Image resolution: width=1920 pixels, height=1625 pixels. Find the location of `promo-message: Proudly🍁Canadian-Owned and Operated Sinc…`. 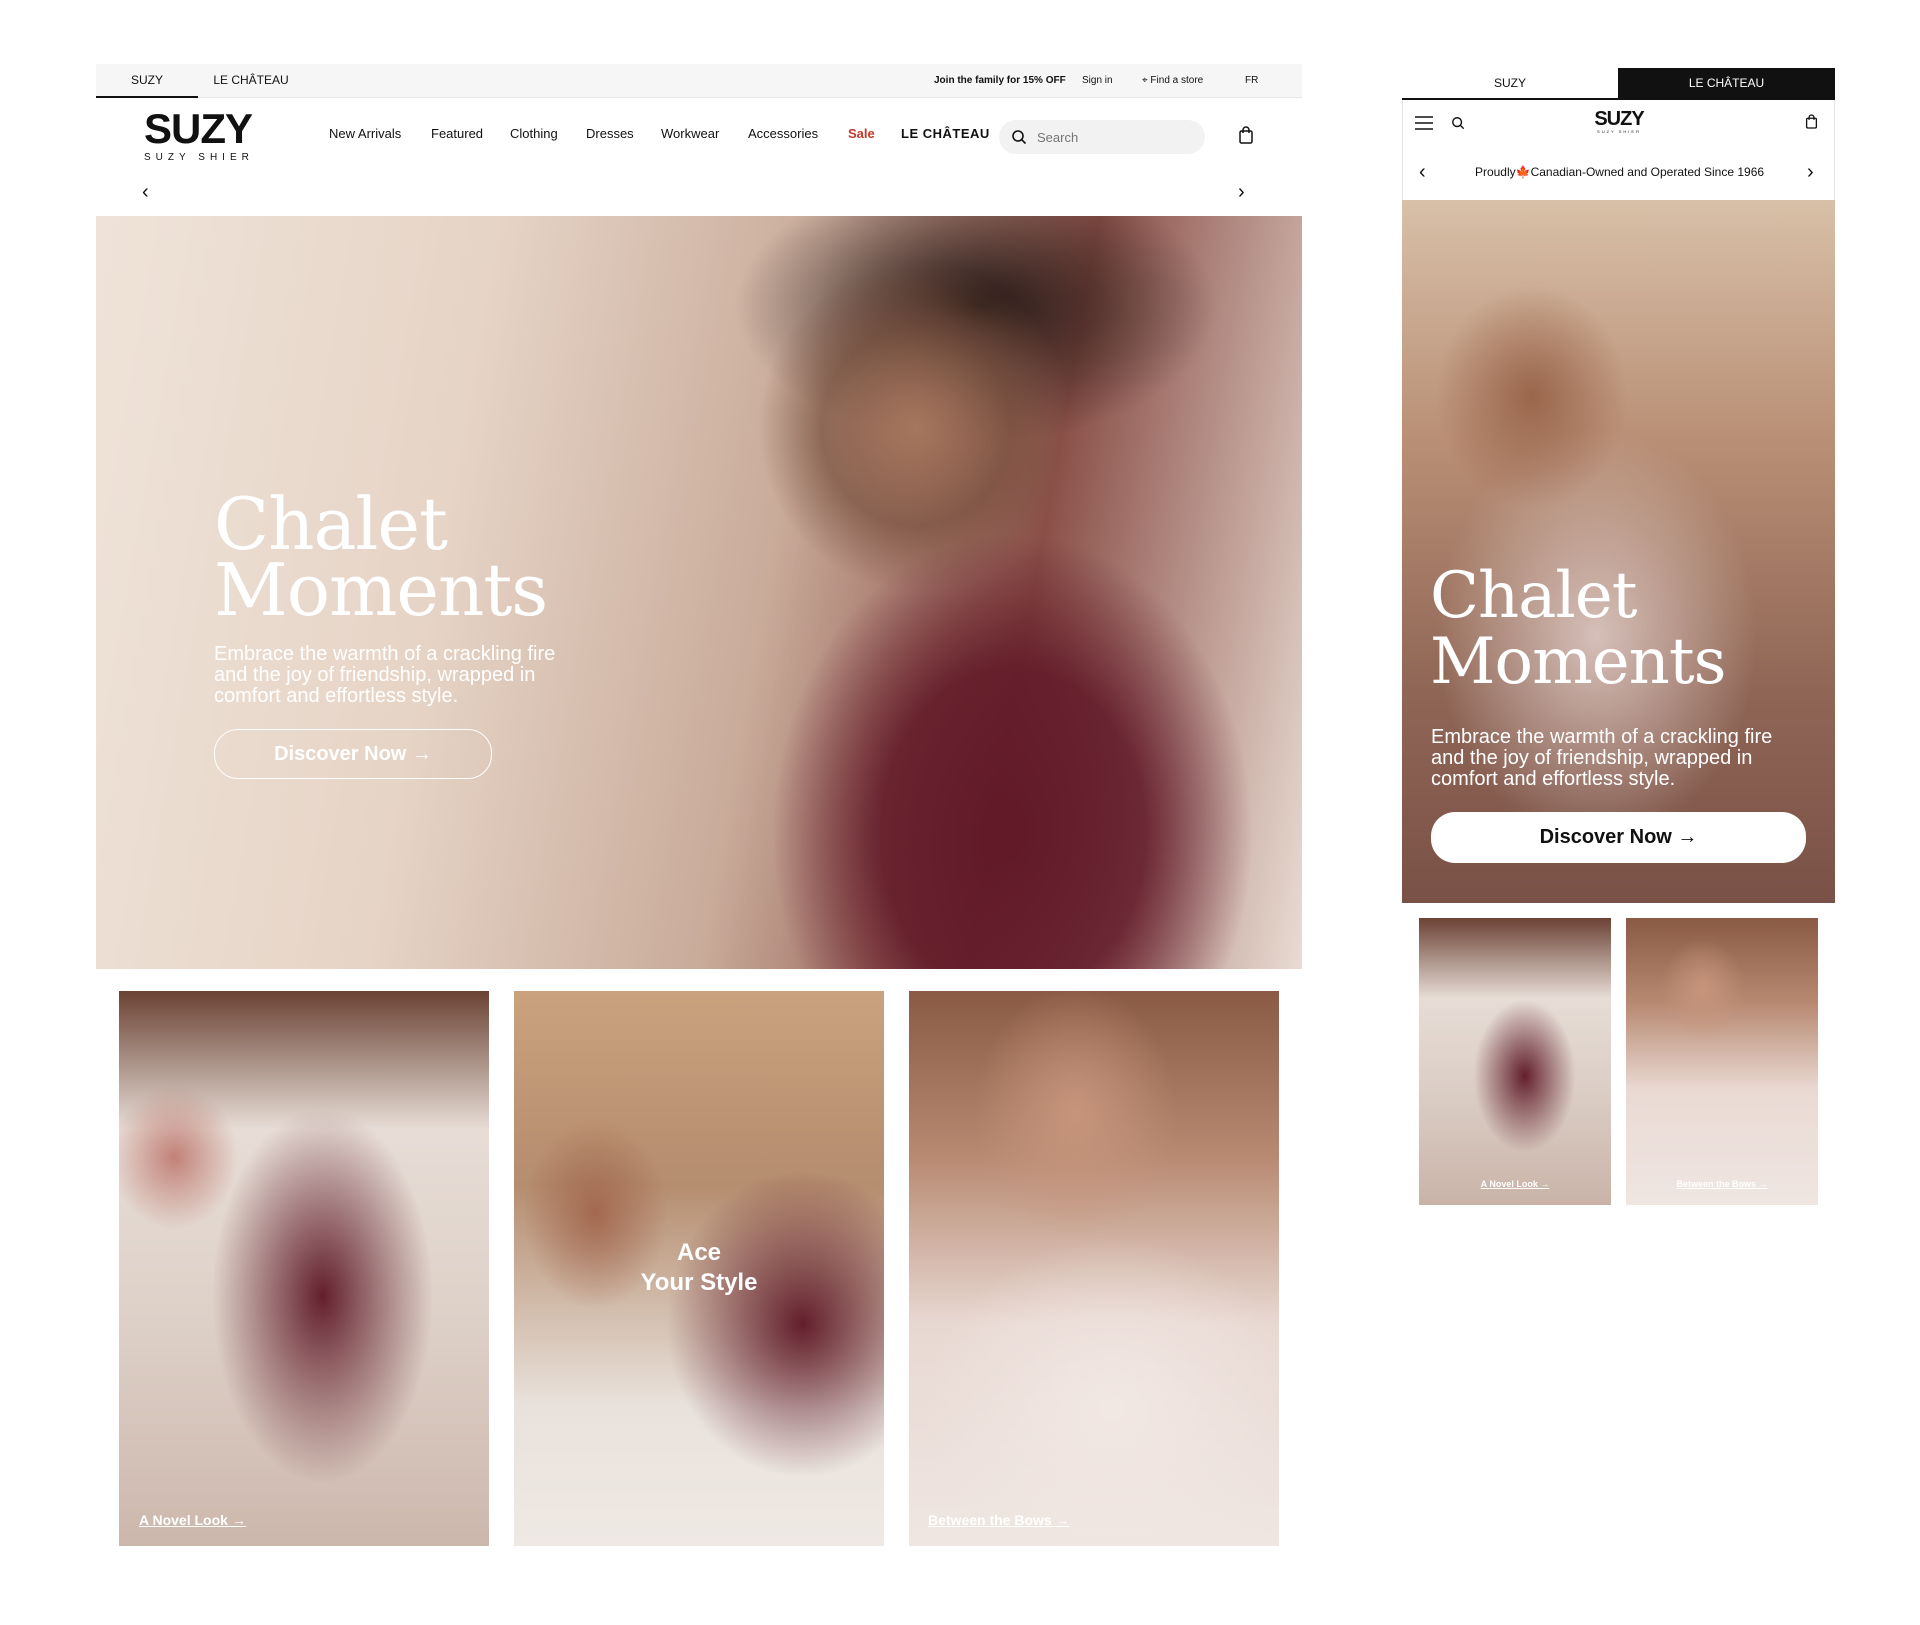

promo-message: Proudly🍁Canadian-Owned and Operated Sinc… is located at coordinates (1619, 172).